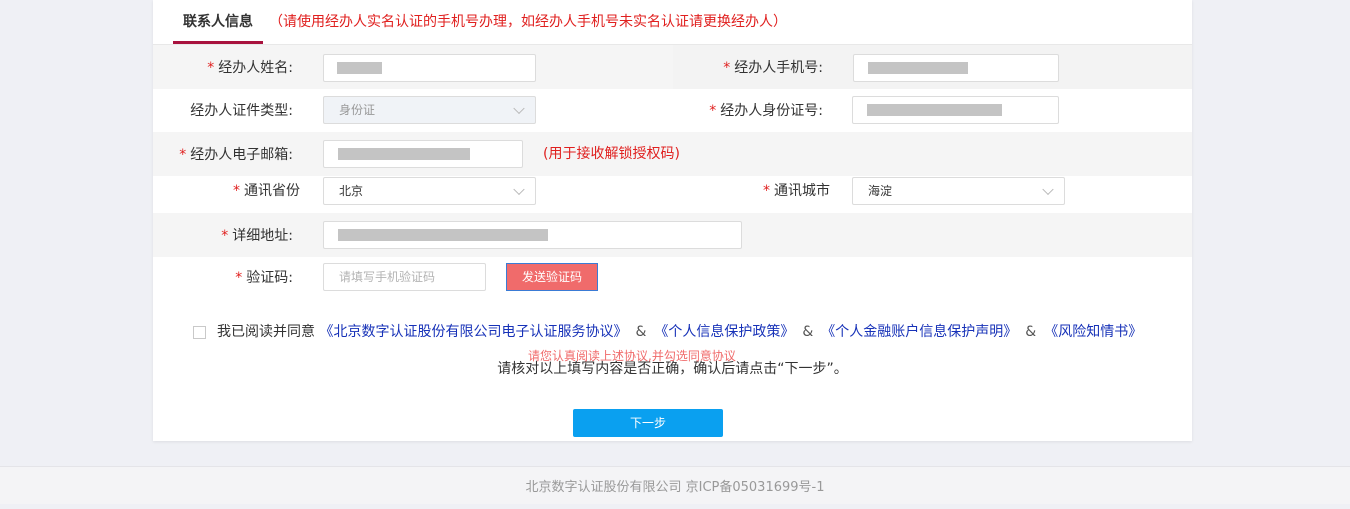 The image size is (1350, 509). Describe the element at coordinates (552, 277) in the screenshot. I see `send-code-button: 发送验证码` at that location.